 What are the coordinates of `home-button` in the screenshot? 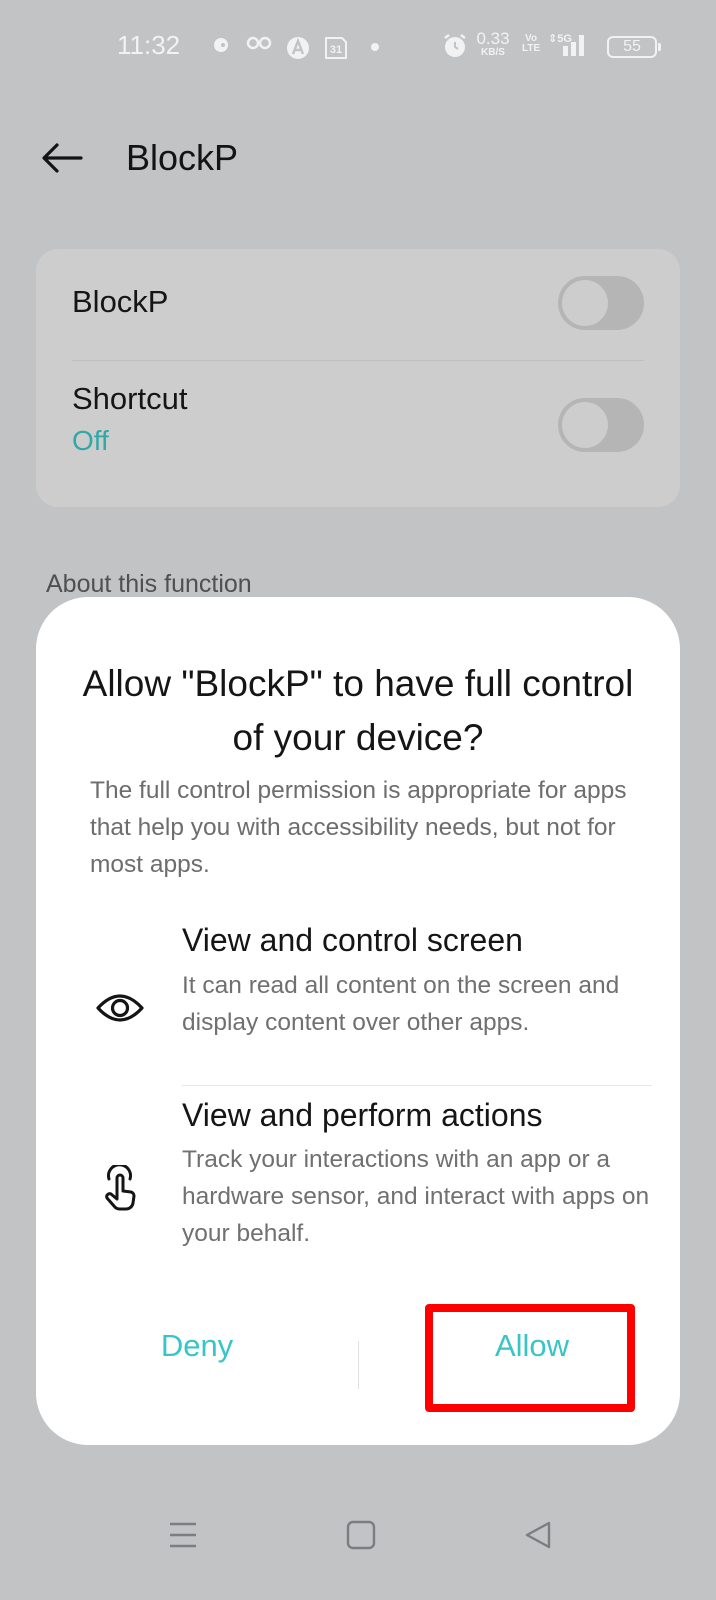 It's located at (361, 1535).